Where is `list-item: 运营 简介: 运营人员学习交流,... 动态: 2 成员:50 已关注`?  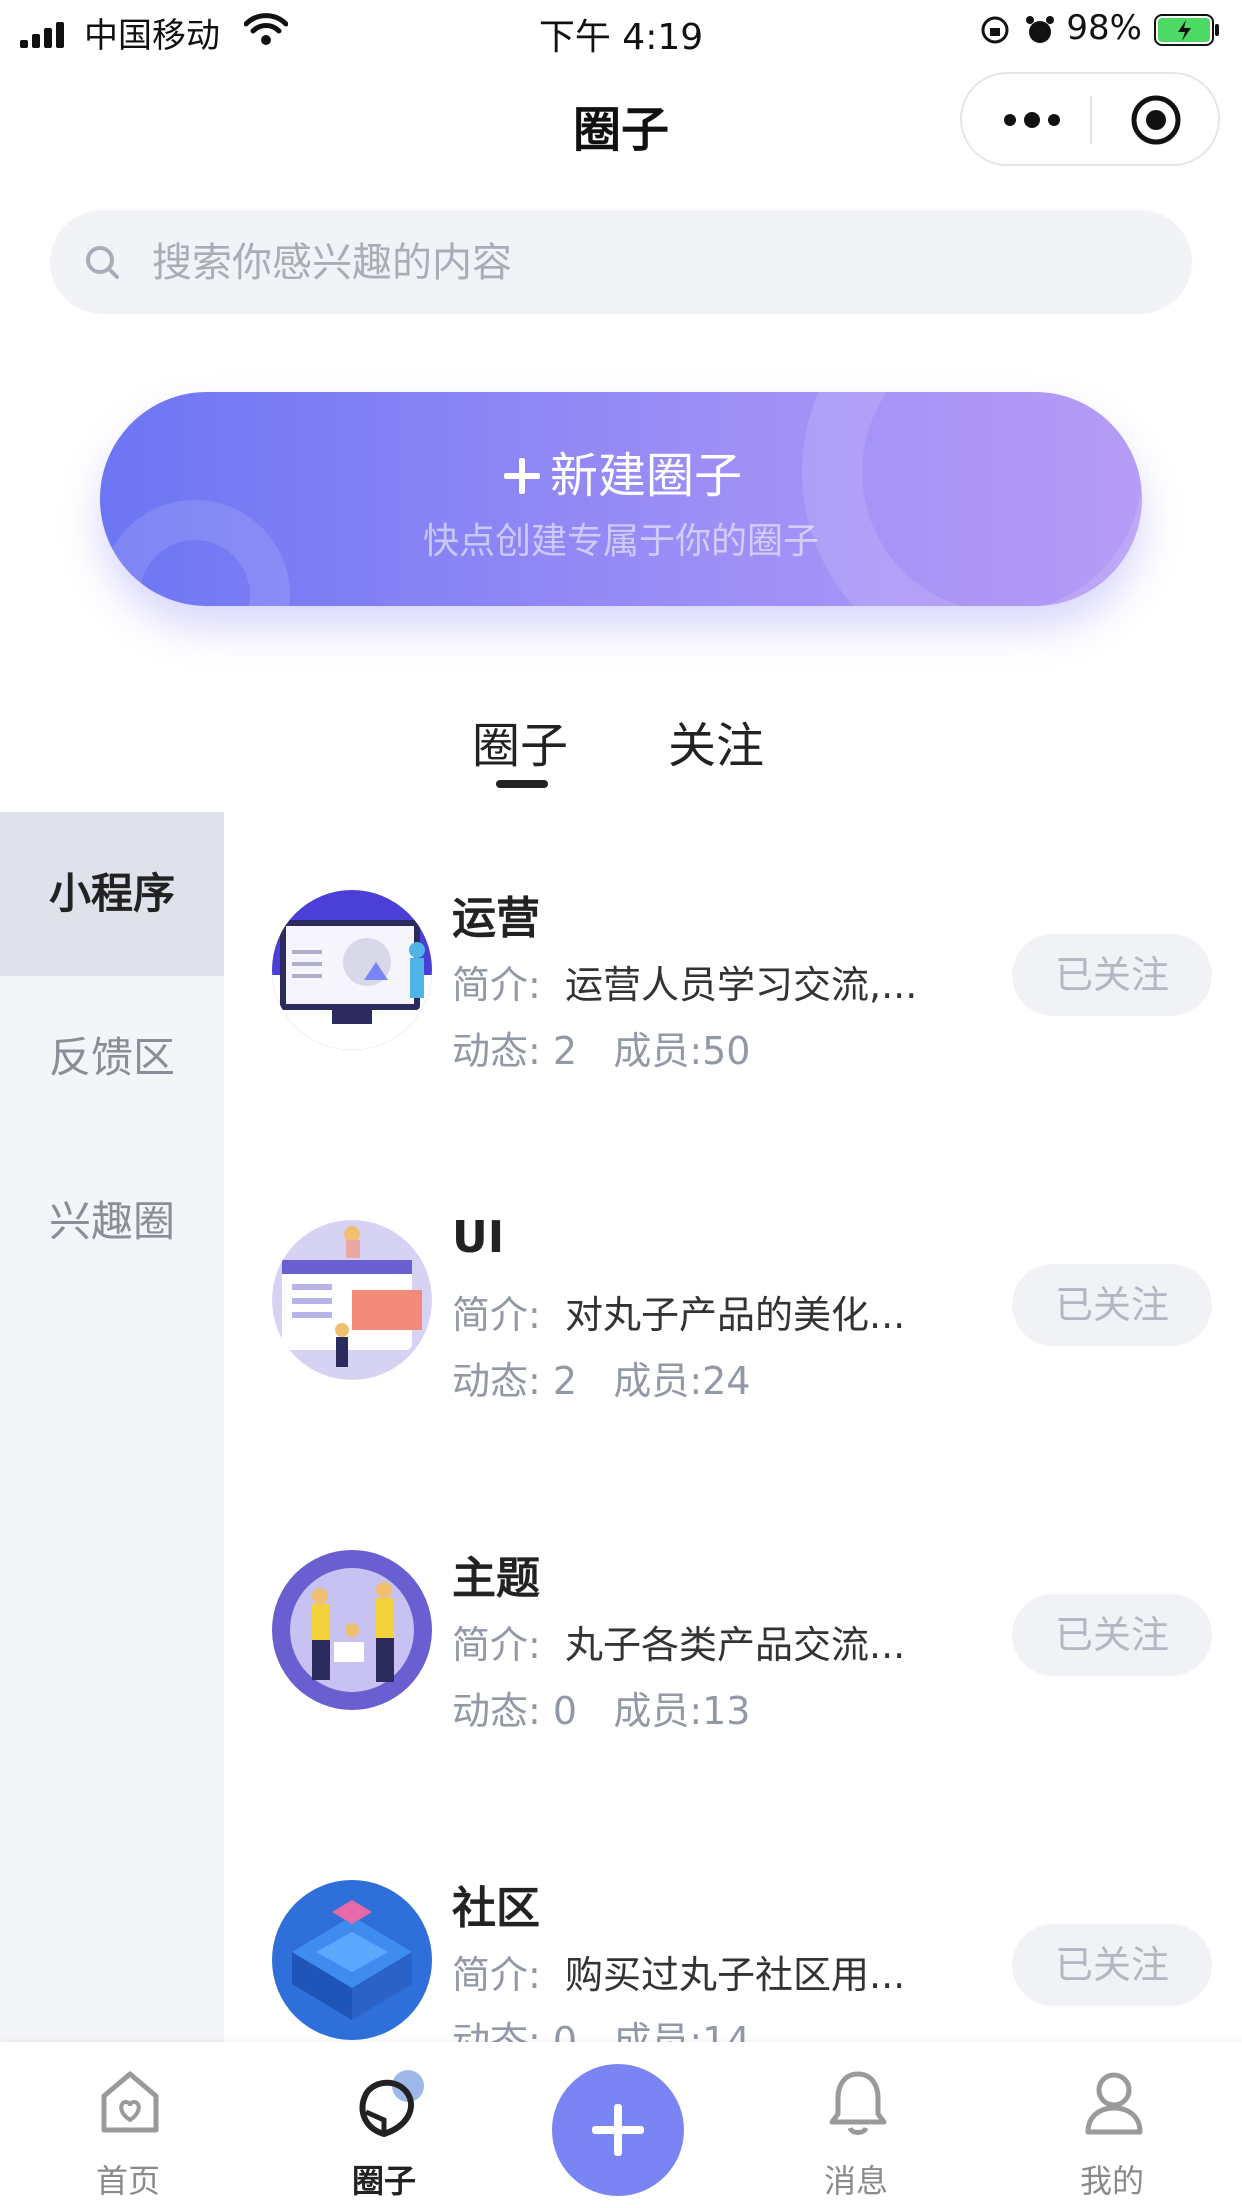 list-item: 运营 简介: 运营人员学习交流,... 动态: 2 成员:50 已关注 is located at coordinates (733, 975).